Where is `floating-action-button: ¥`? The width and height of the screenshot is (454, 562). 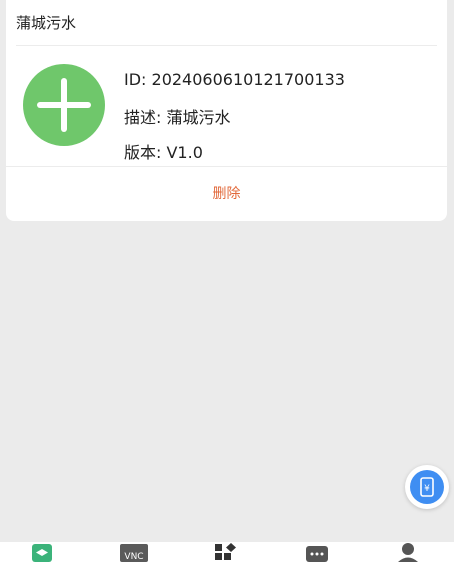 floating-action-button: ¥ is located at coordinates (427, 487).